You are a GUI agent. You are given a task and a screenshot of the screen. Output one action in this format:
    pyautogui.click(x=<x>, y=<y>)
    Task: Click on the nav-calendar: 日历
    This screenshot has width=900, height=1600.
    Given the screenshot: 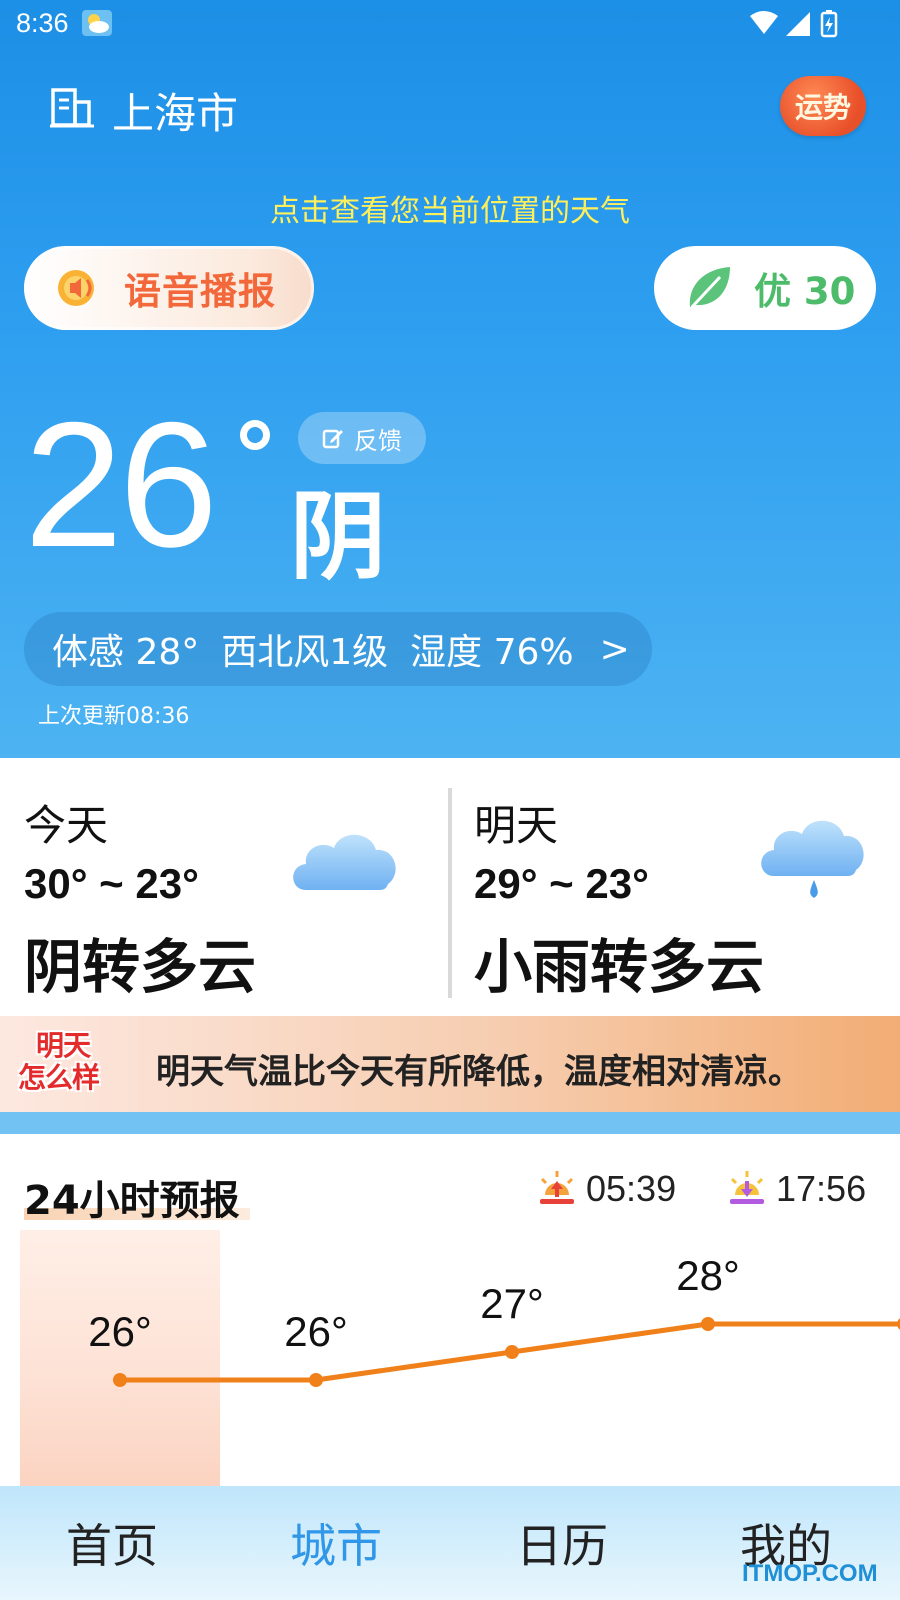 What is the action you would take?
    pyautogui.click(x=562, y=1543)
    